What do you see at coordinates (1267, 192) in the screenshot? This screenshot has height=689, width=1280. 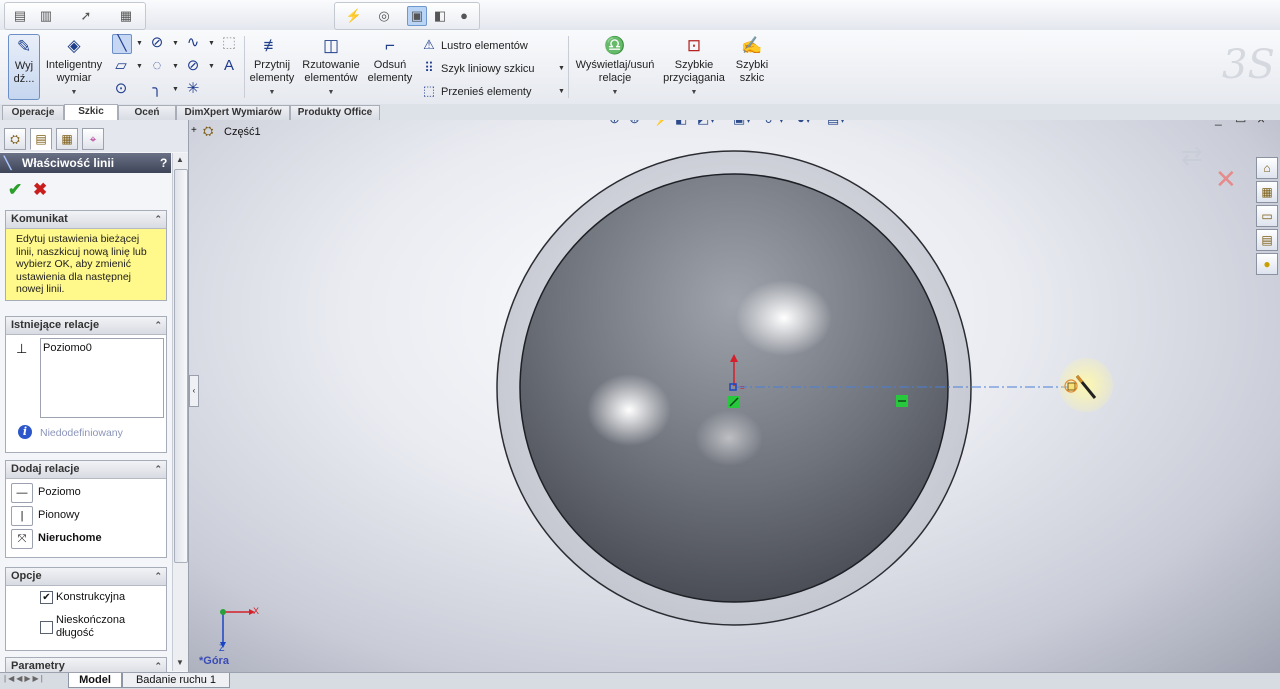 I see `design-library-icon: ▦` at bounding box center [1267, 192].